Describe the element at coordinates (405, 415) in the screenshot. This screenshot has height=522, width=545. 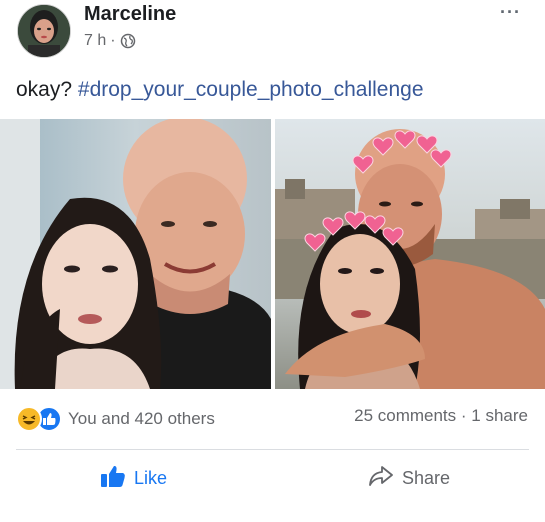
I see `comments-count: 25 comments` at that location.